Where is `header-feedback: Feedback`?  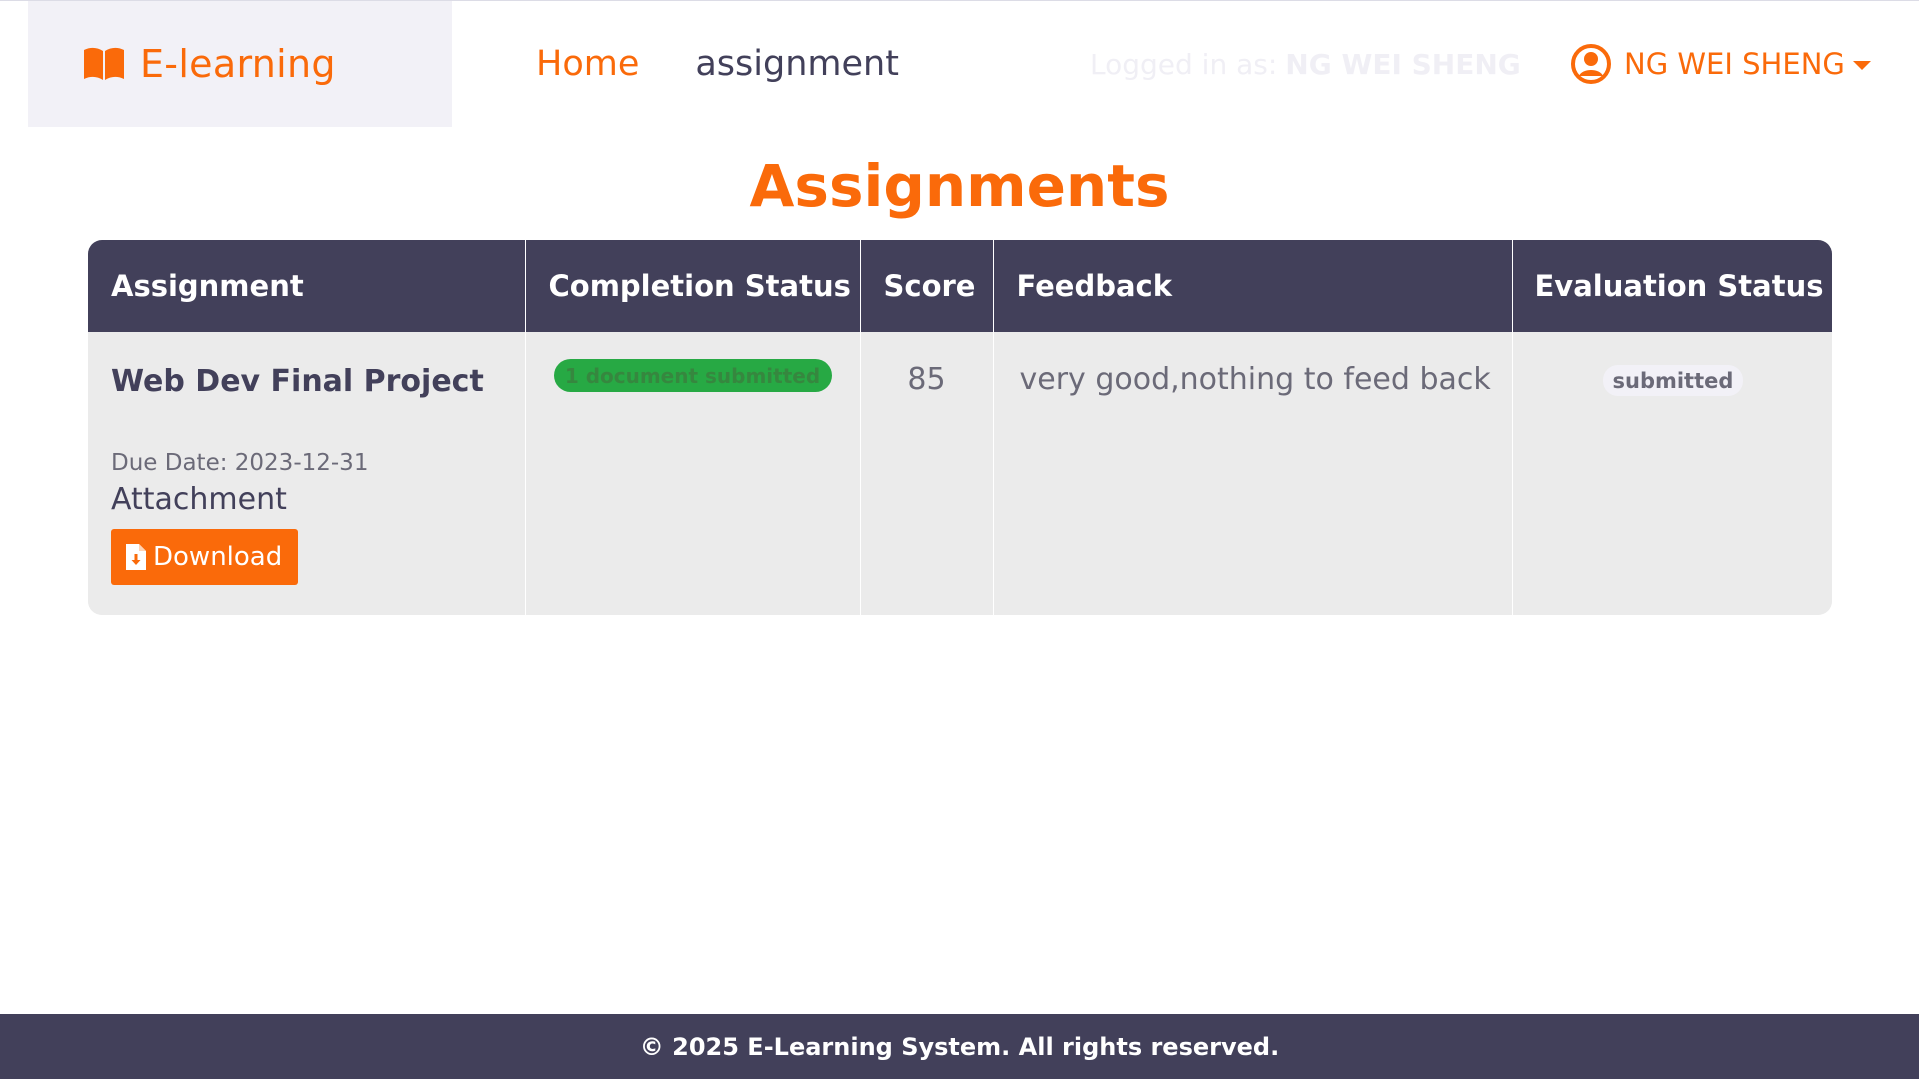 header-feedback: Feedback is located at coordinates (1253, 286).